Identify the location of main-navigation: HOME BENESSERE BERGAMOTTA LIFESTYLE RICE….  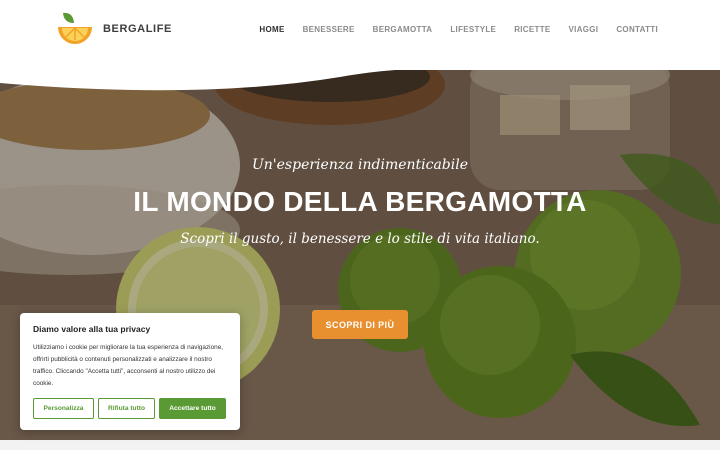
(458, 29).